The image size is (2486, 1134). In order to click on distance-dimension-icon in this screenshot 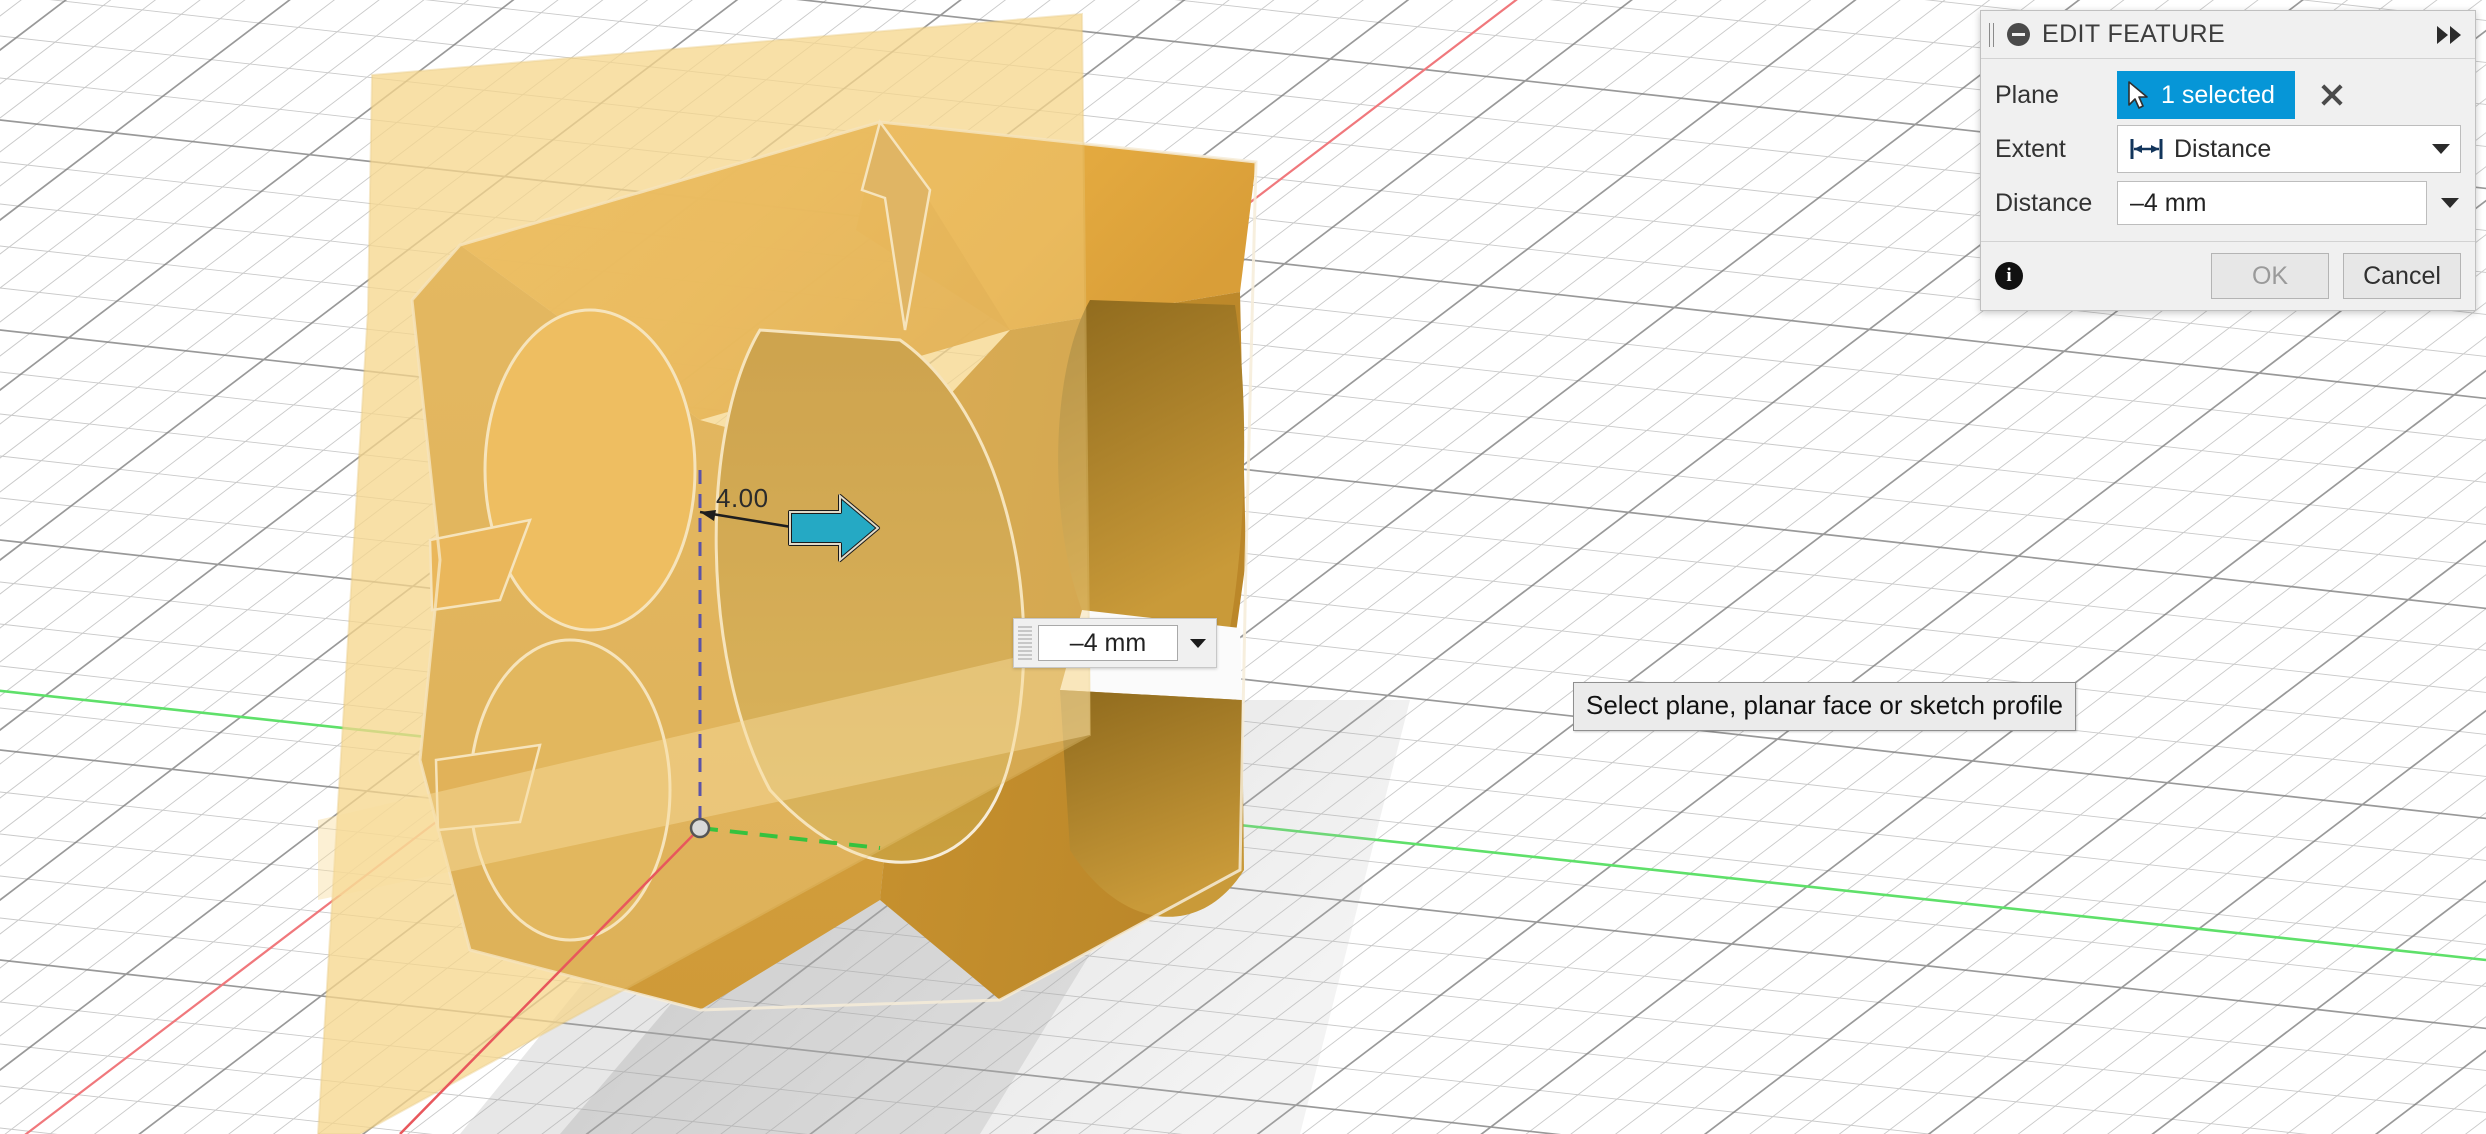, I will do `click(2146, 149)`.